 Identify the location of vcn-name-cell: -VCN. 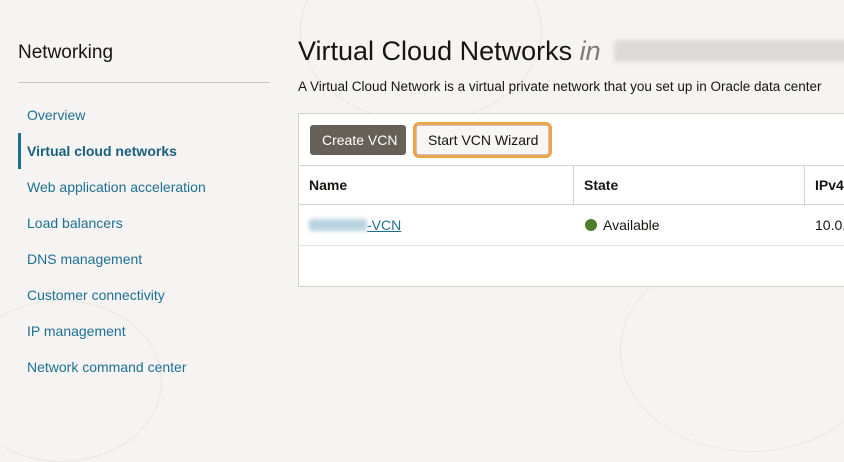
(355, 225).